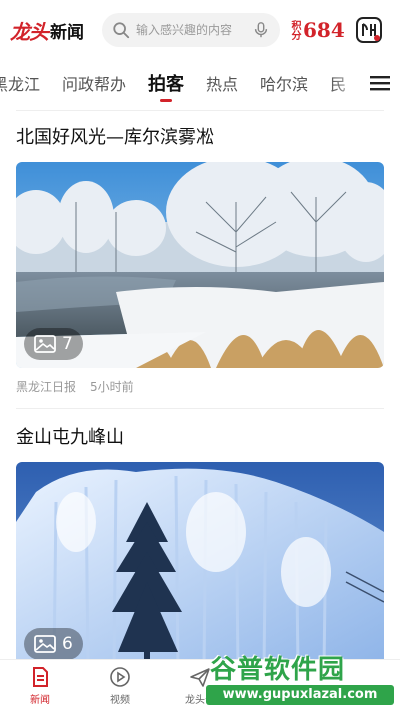  Describe the element at coordinates (120, 676) in the screenshot. I see `video-icon` at that location.